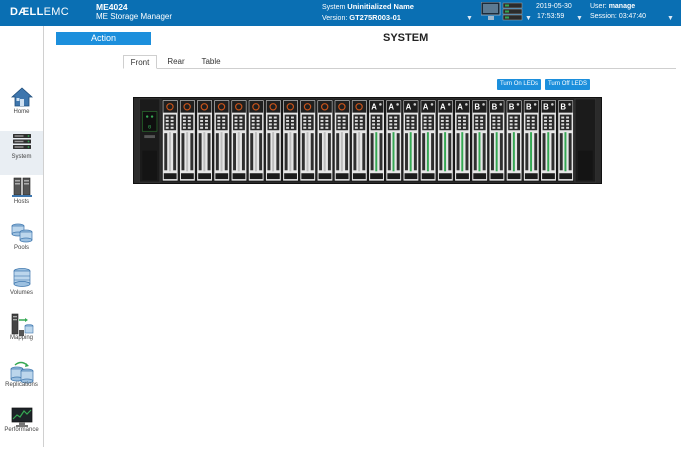  I want to click on thumbnail-dropdown-arrow-icon: ▼, so click(528, 18).